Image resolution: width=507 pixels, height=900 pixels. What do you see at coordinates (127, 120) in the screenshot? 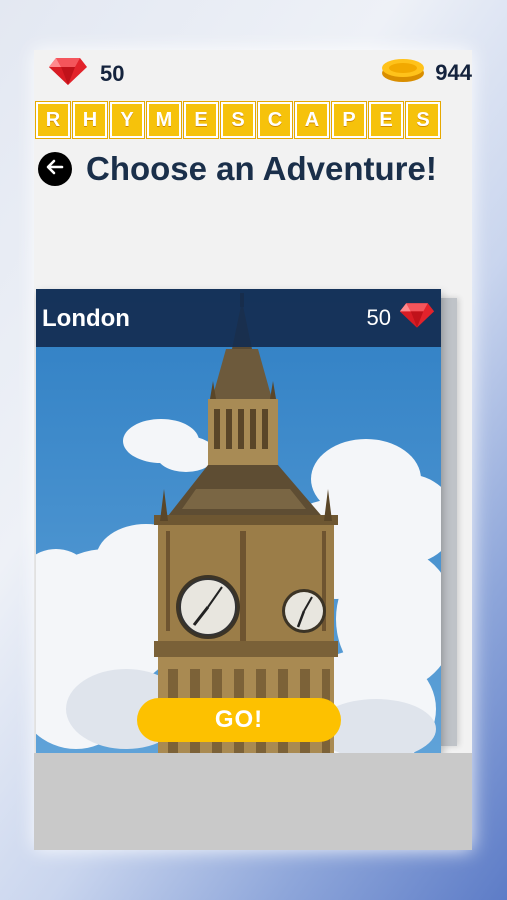
I see `logo-letter: Y` at bounding box center [127, 120].